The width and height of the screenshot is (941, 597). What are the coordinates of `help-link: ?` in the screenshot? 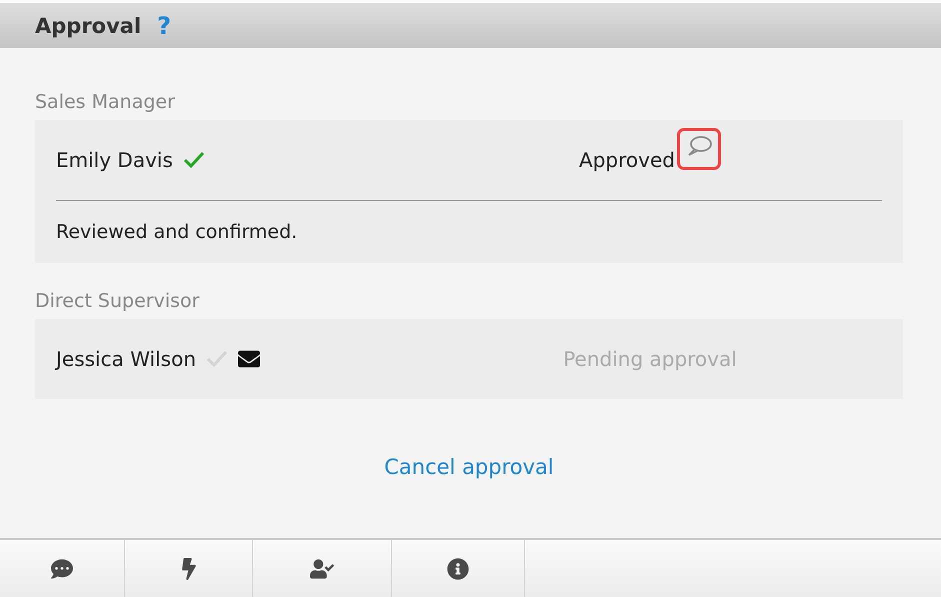 It's located at (164, 26).